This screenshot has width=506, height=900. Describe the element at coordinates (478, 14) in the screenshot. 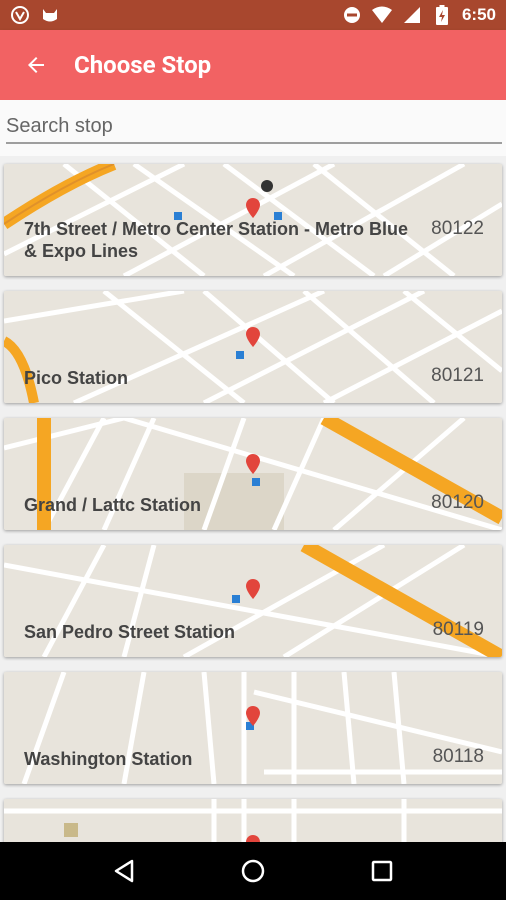

I see `clock-time: 6:50` at that location.